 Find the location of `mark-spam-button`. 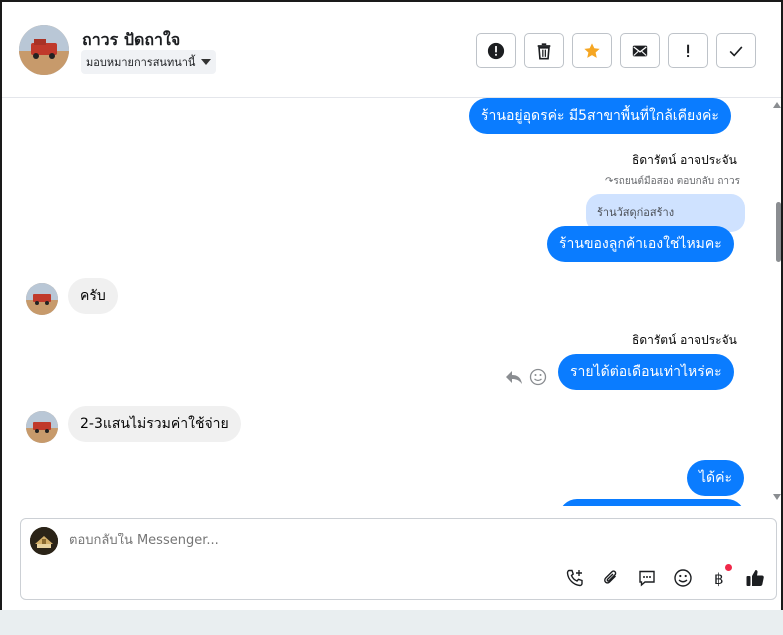

mark-spam-button is located at coordinates (496, 50).